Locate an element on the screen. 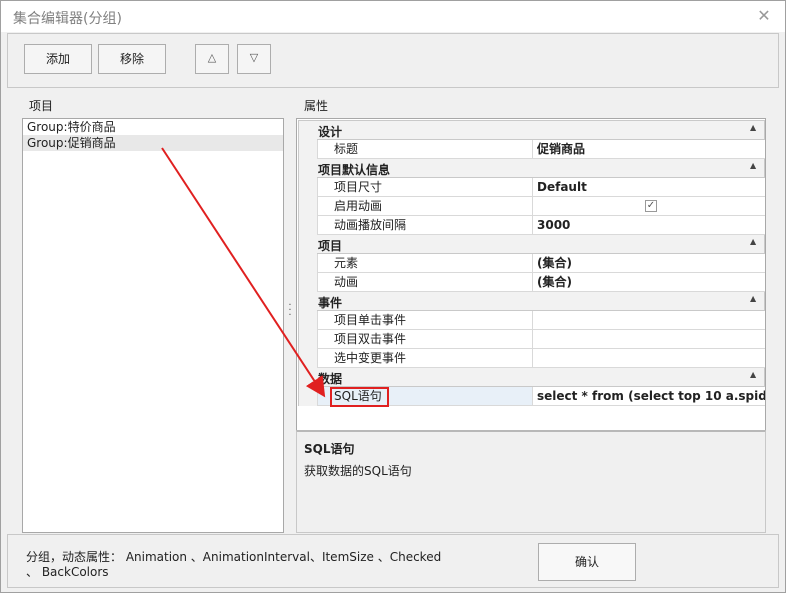  title-bar: 集合编辑器(分组) ✕ is located at coordinates (393, 16).